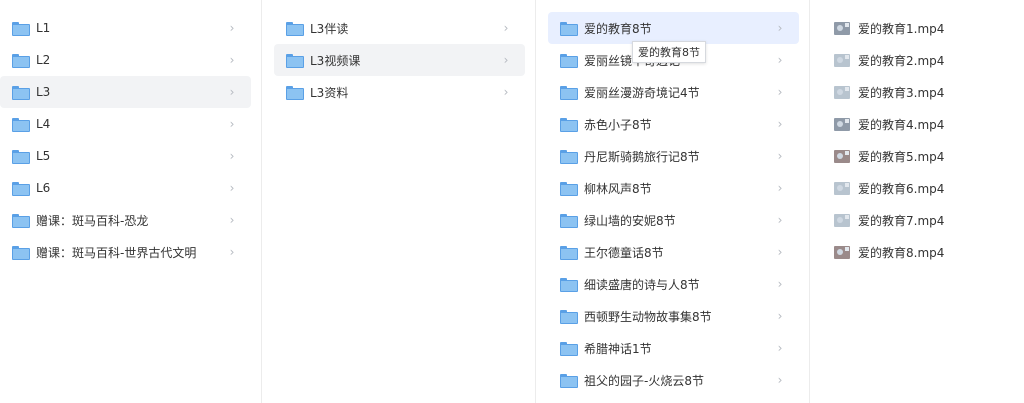 The image size is (1024, 403). Describe the element at coordinates (43, 188) in the screenshot. I see `folder-label: L6` at that location.